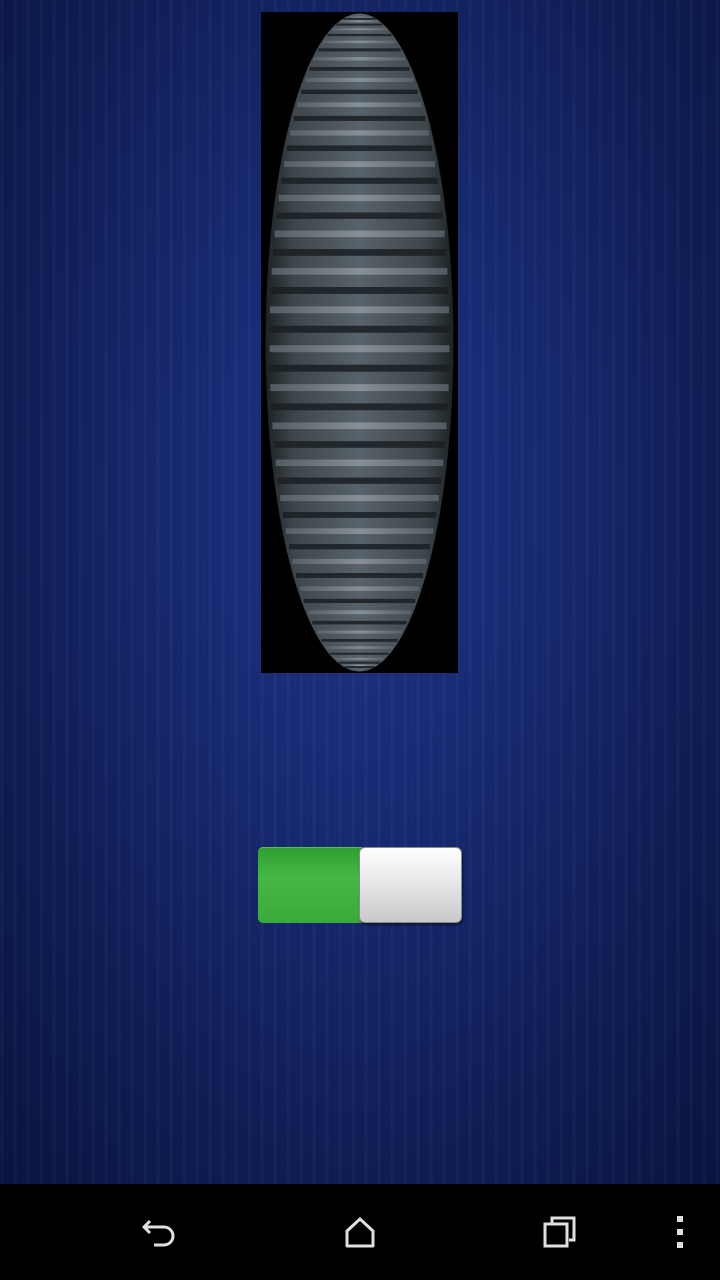 The image size is (720, 1280). I want to click on overflow-menu-button, so click(680, 1232).